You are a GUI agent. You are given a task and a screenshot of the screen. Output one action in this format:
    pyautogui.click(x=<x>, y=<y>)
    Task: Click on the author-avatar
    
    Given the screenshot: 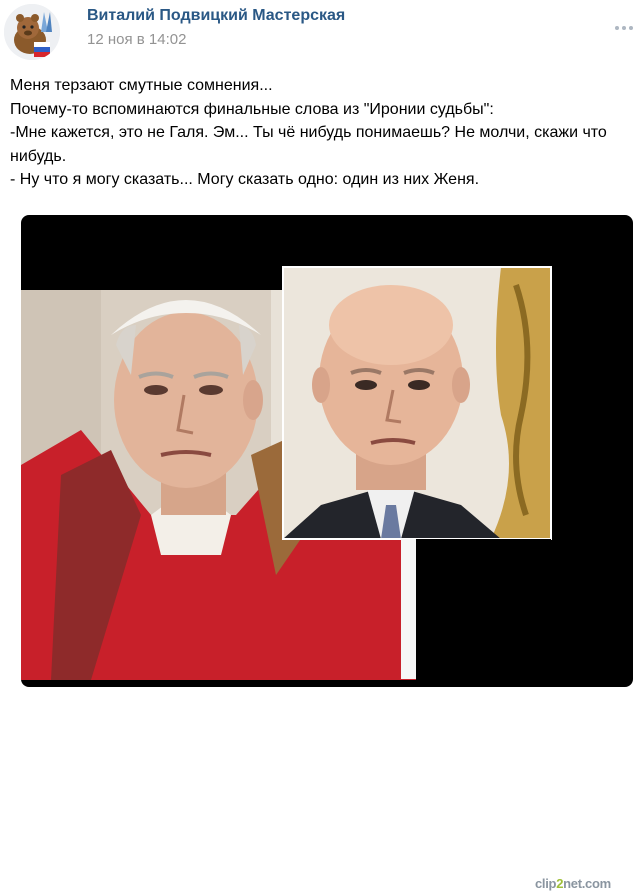 What is the action you would take?
    pyautogui.click(x=32, y=32)
    